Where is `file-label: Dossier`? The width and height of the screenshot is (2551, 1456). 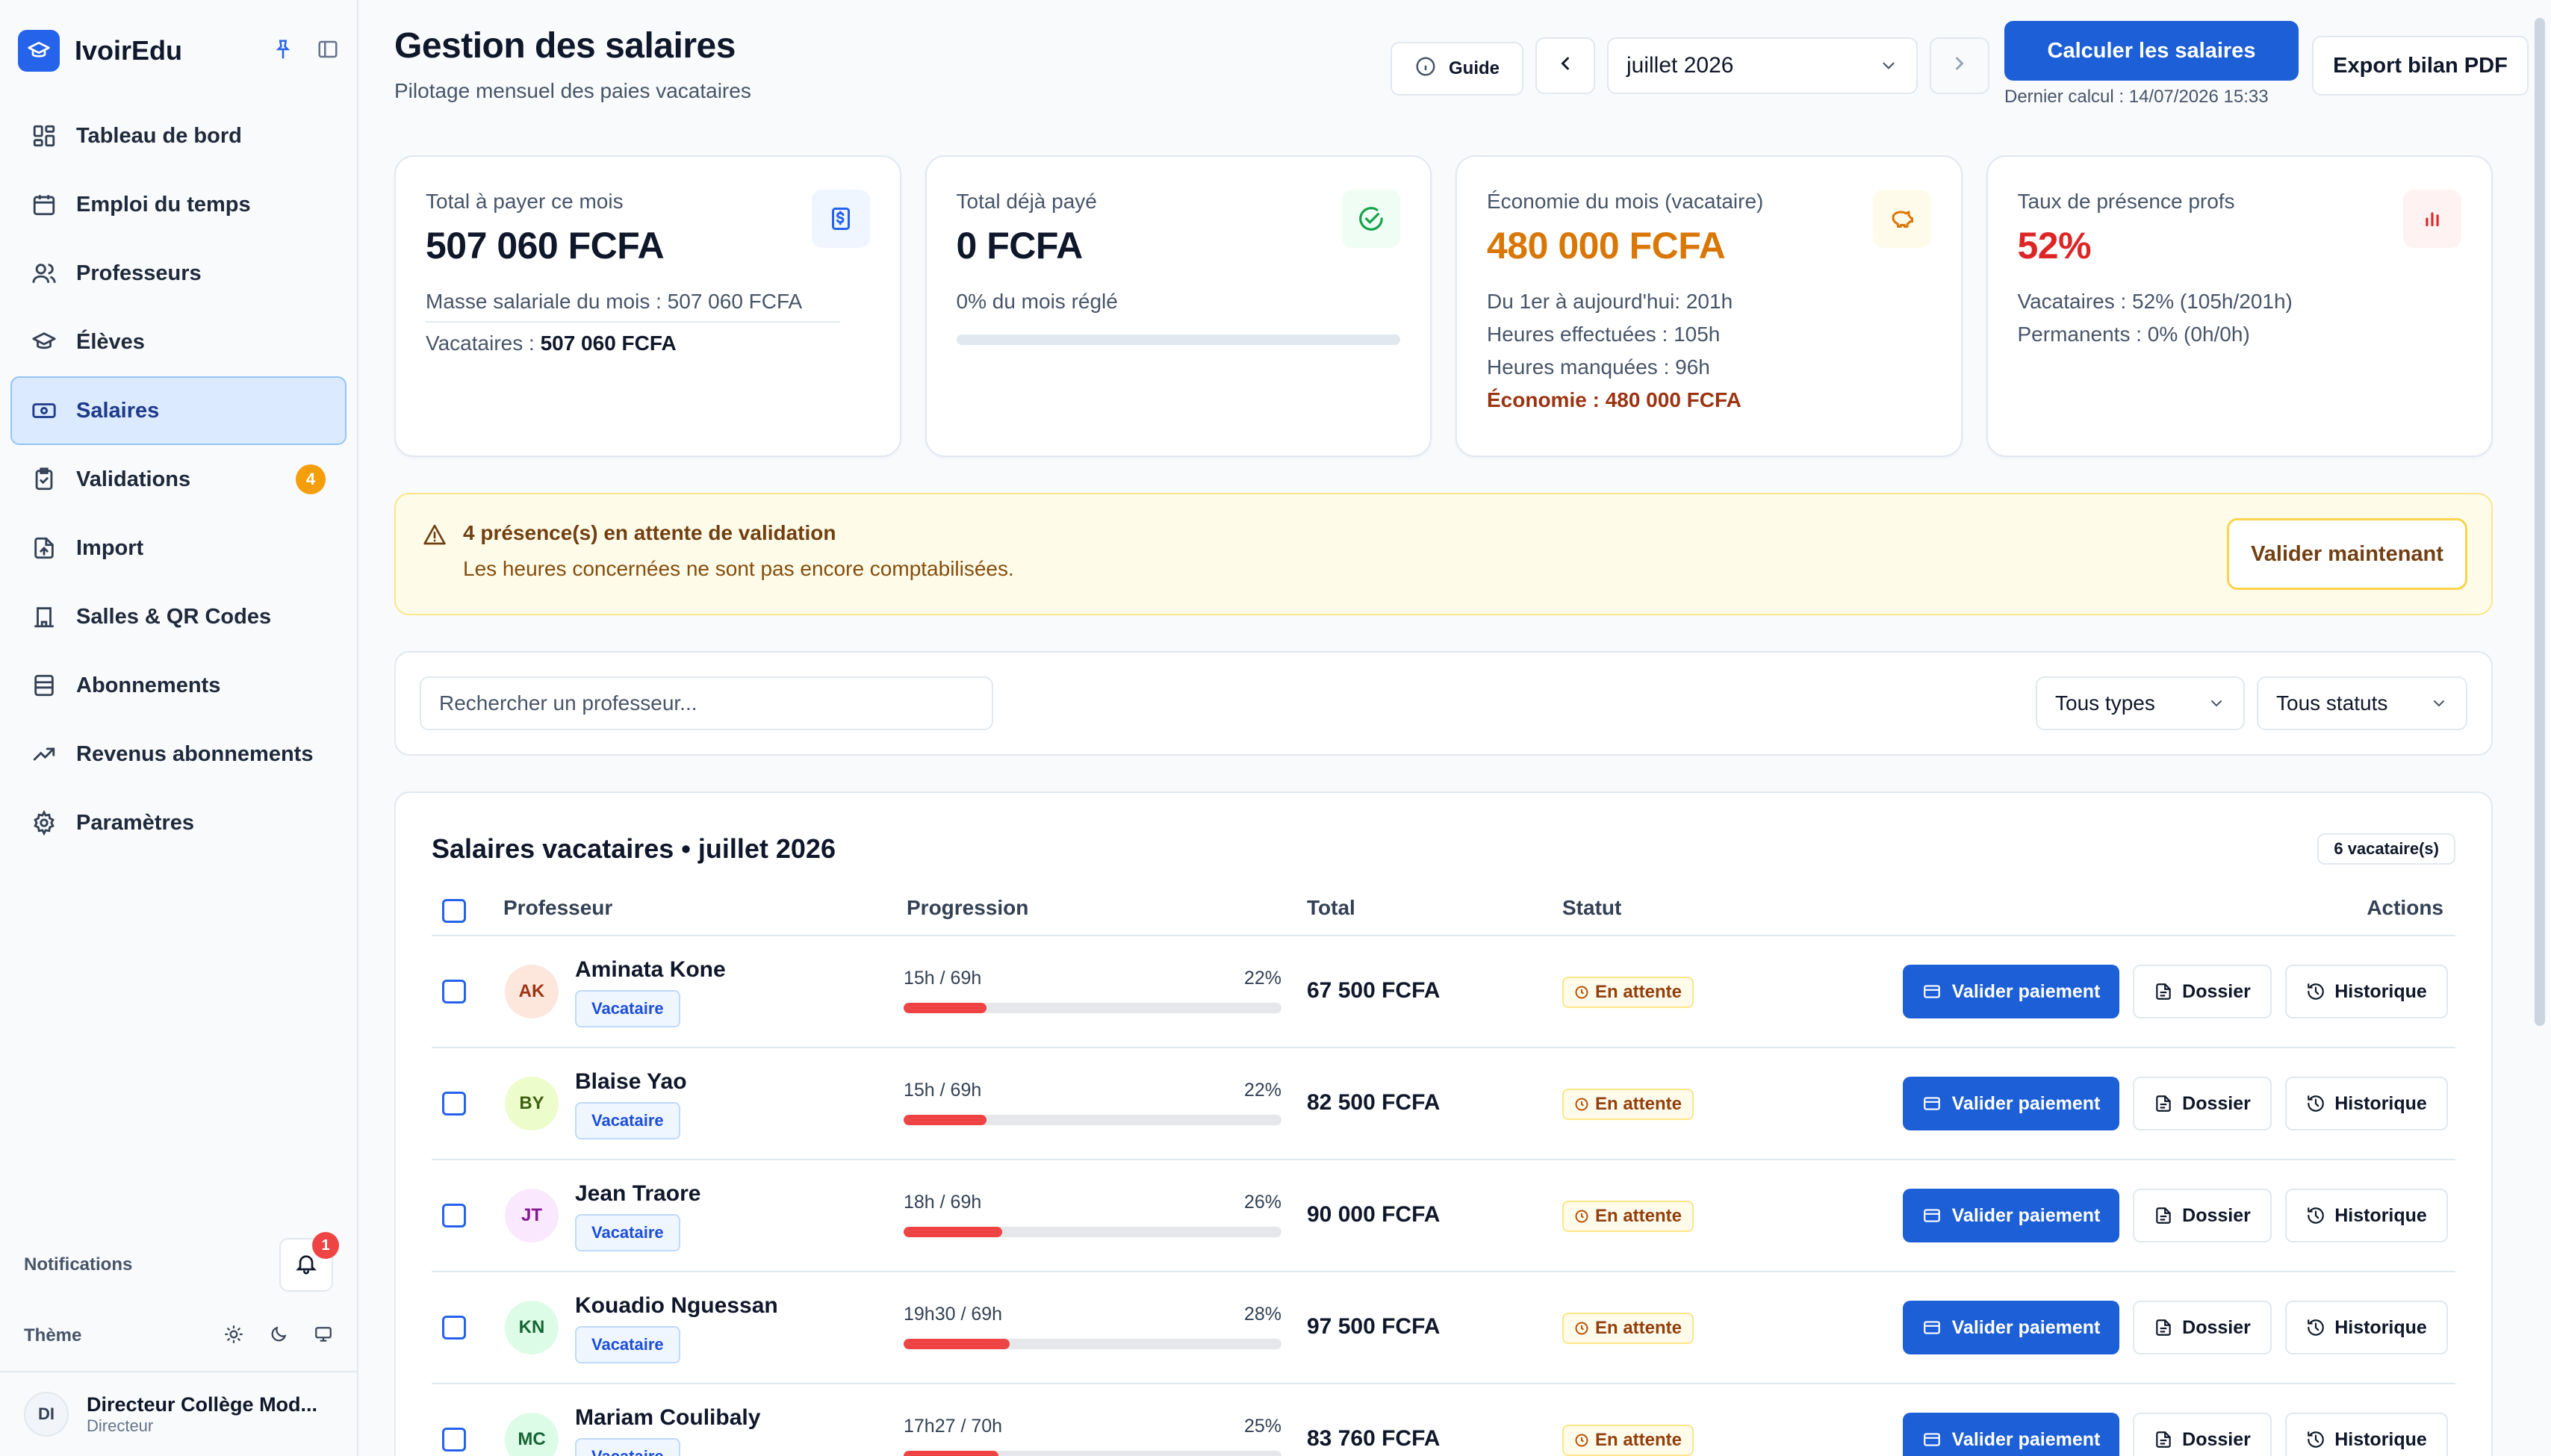
file-label: Dossier is located at coordinates (2216, 991).